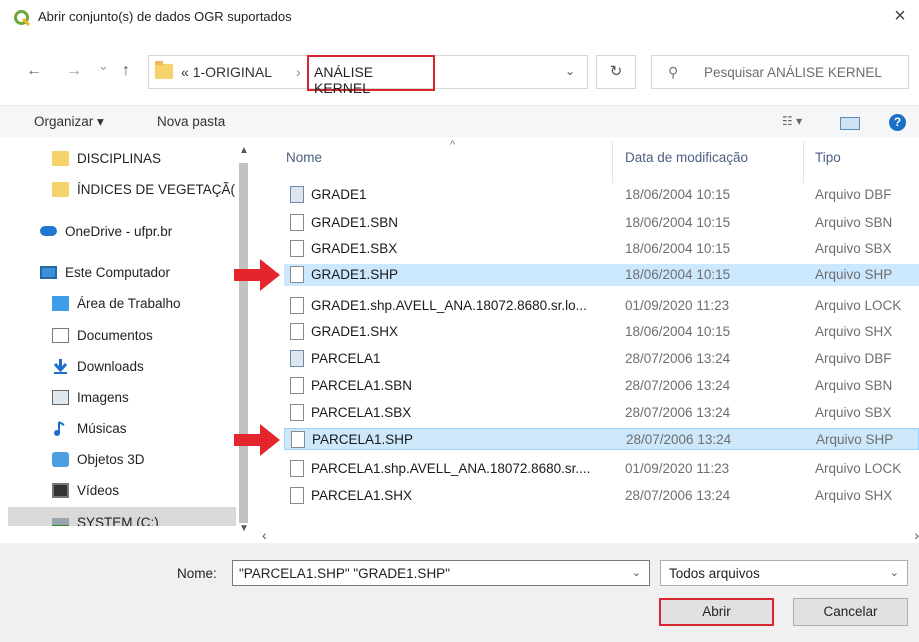 This screenshot has height=642, width=919. I want to click on document-icon, so click(60, 335).